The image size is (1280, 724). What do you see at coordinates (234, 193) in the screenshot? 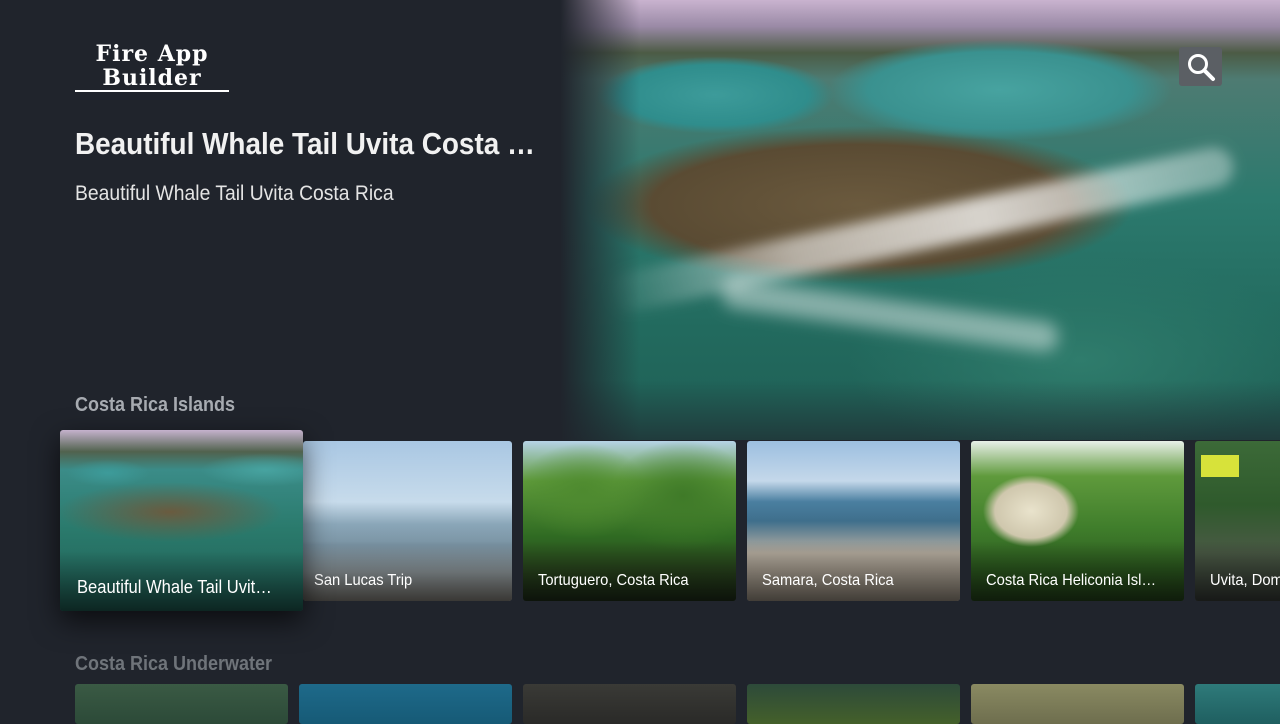
I see `featured-subtitle: Beautiful Whale Tail Uvita Costa Rica` at bounding box center [234, 193].